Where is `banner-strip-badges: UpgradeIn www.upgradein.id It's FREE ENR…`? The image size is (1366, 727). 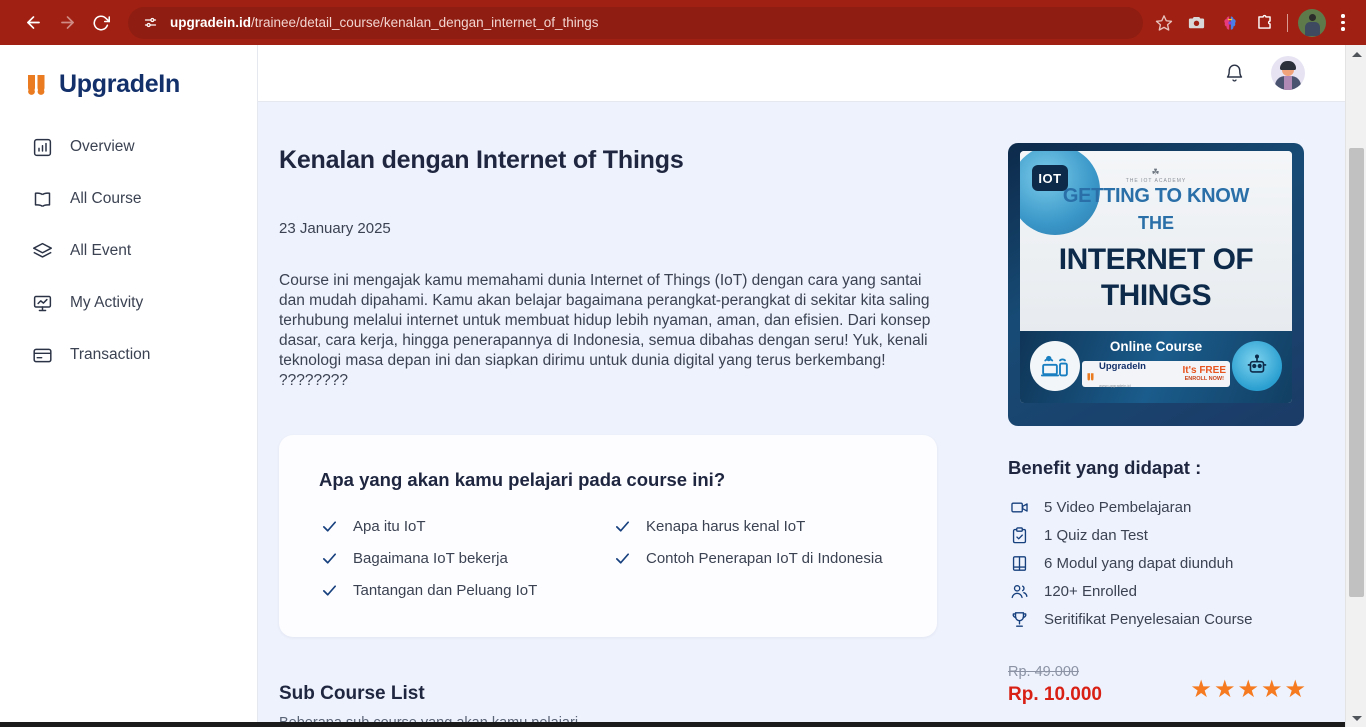 banner-strip-badges: UpgradeIn www.upgradein.id It's FREE ENR… is located at coordinates (1156, 374).